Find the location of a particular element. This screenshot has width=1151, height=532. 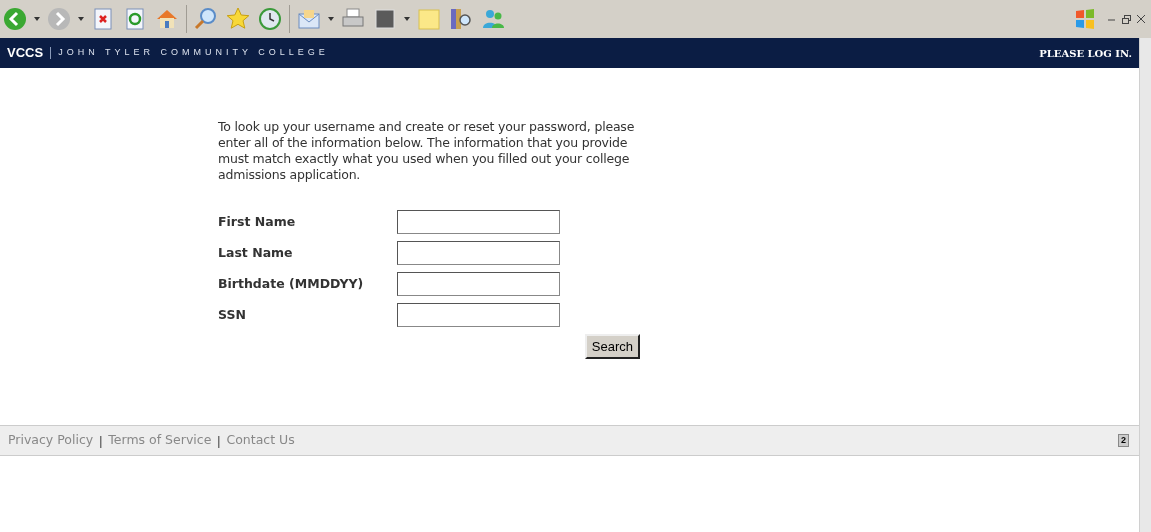

star-icon is located at coordinates (238, 19).